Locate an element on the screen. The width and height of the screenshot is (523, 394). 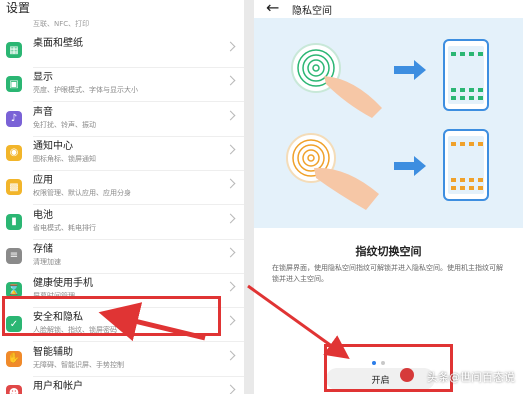
annotation-arrows is located at coordinates (224, 321).